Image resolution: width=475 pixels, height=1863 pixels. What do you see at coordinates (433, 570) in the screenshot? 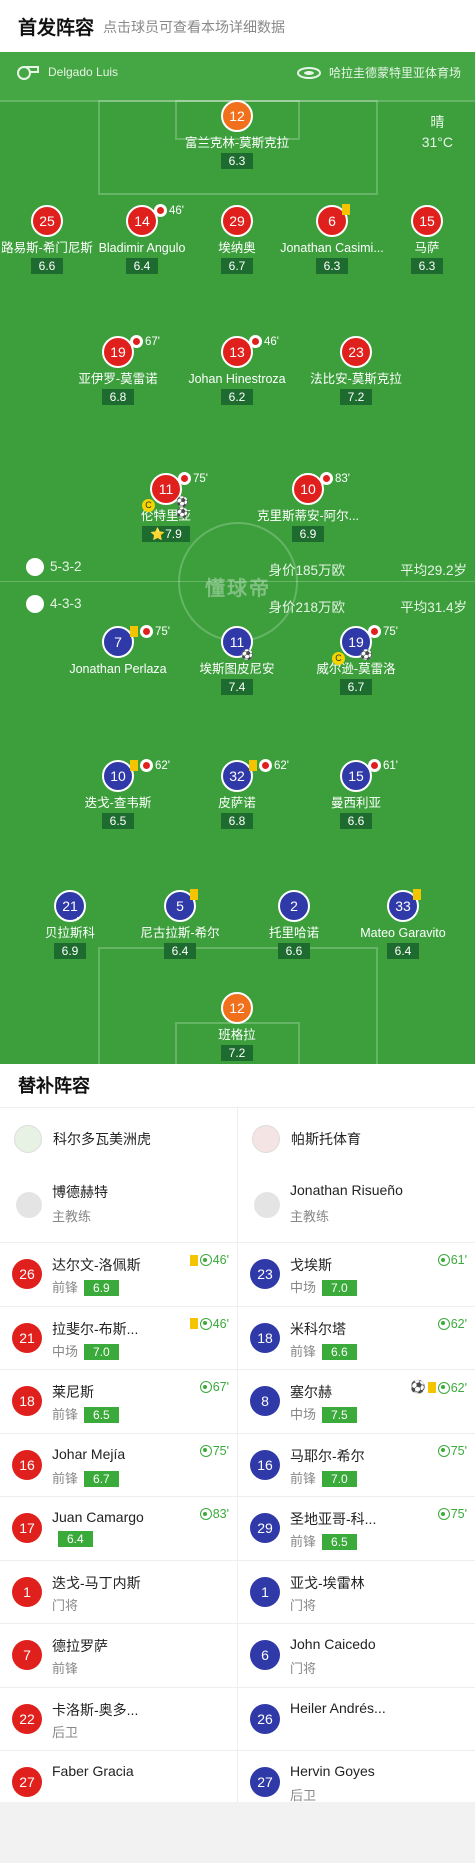
I see `home-average-age: 平均29.2岁` at bounding box center [433, 570].